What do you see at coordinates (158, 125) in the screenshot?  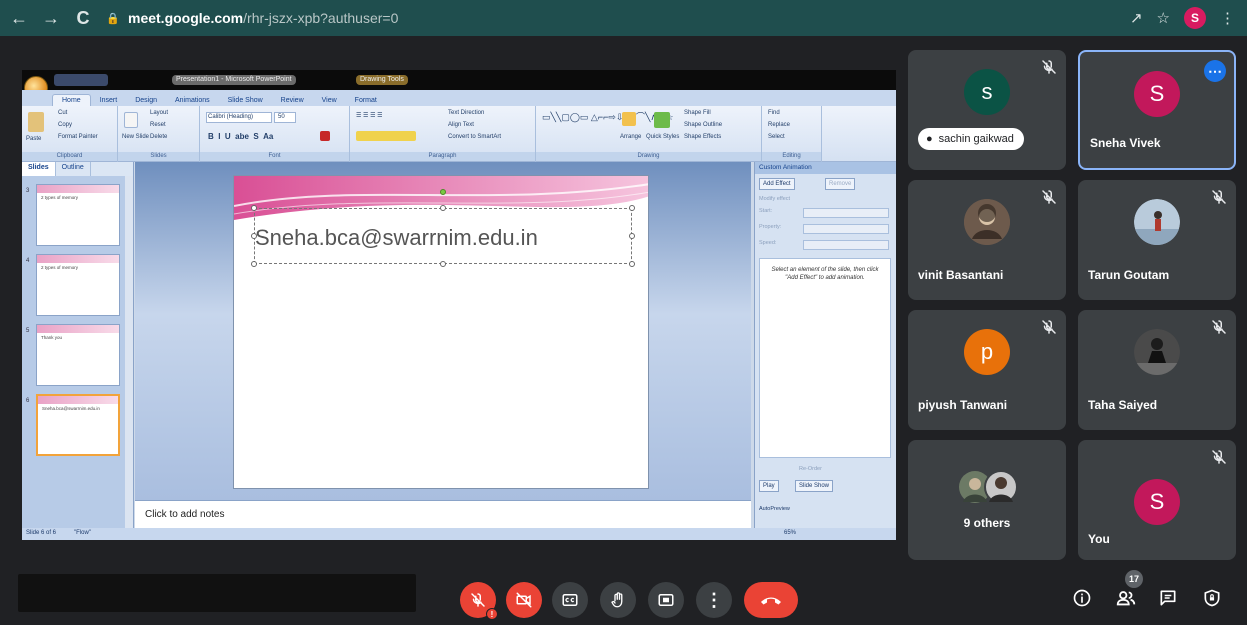 I see `reset-label: Reset` at bounding box center [158, 125].